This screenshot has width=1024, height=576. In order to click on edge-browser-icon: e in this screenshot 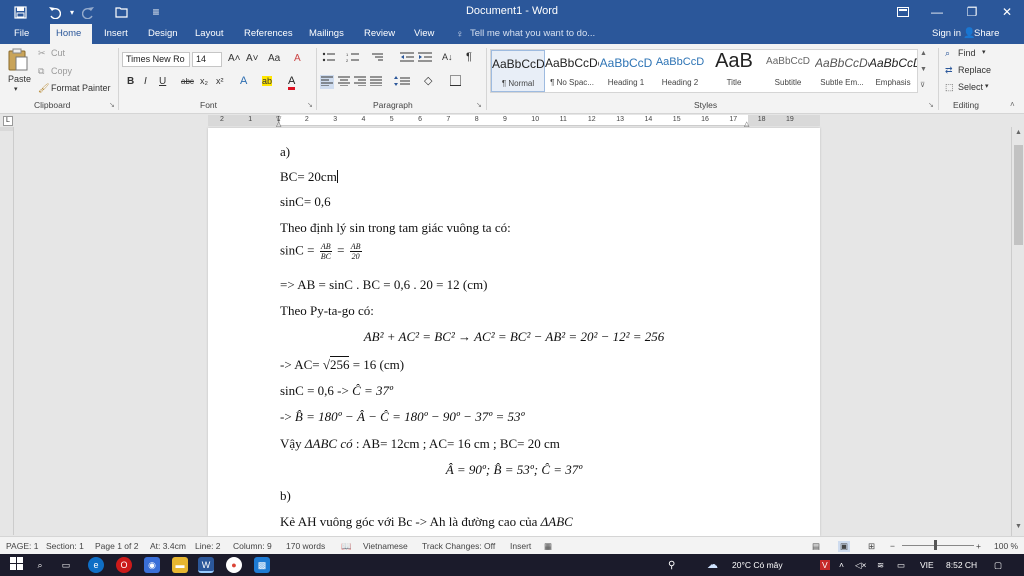, I will do `click(96, 565)`.